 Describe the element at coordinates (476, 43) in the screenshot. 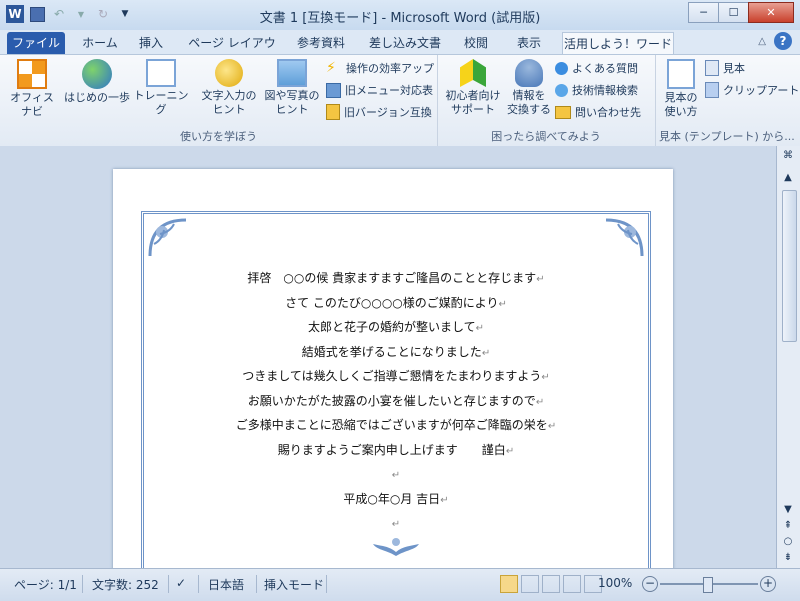

I see `tab-review: 校閲` at that location.